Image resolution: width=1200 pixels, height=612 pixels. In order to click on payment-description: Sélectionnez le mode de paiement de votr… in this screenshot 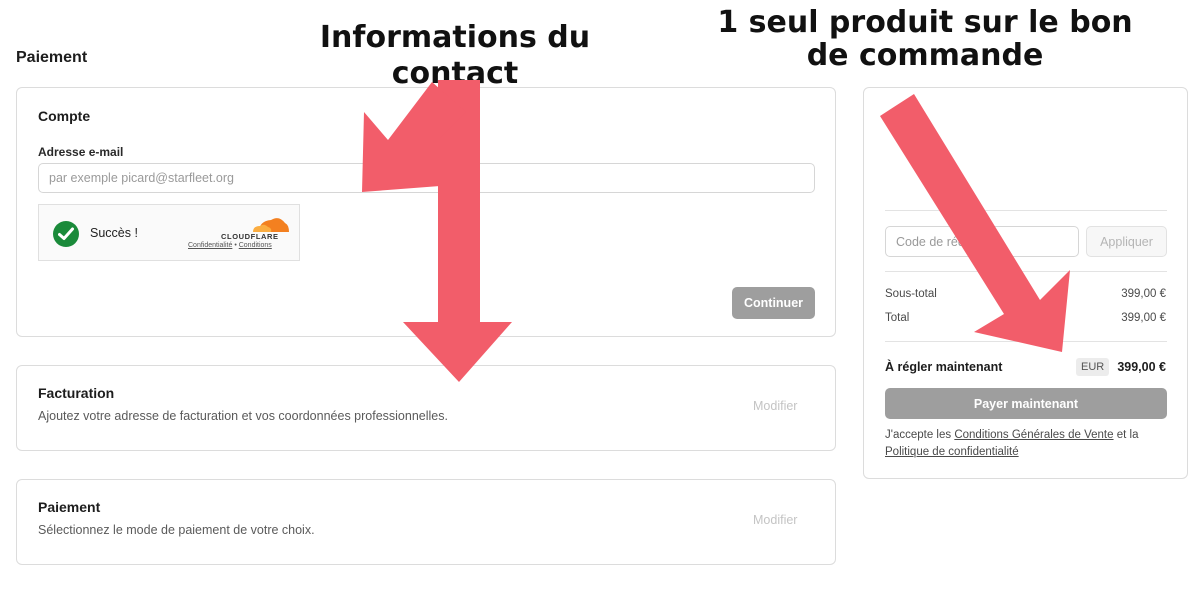, I will do `click(176, 530)`.